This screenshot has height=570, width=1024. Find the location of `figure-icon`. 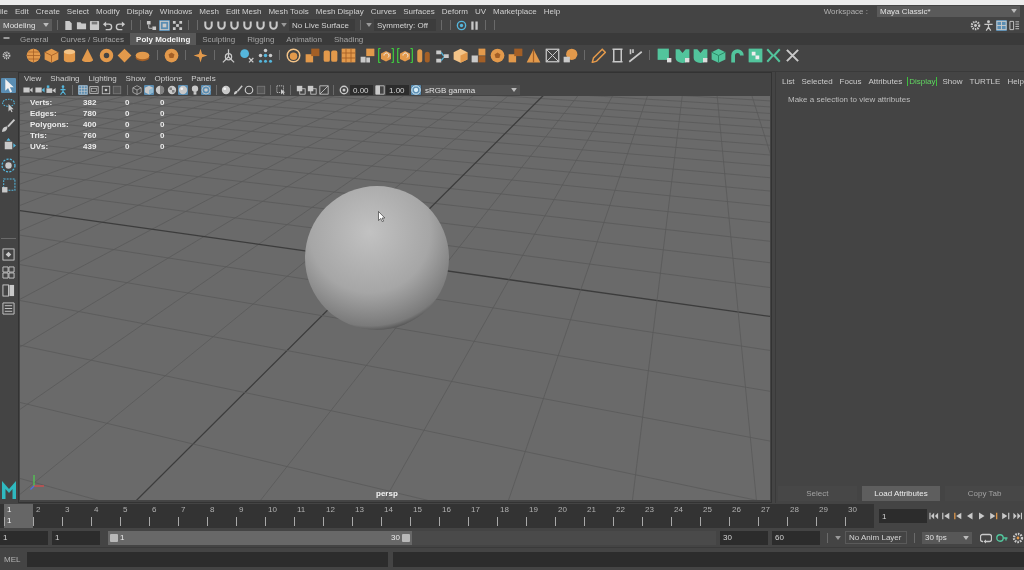

figure-icon is located at coordinates (62, 90).